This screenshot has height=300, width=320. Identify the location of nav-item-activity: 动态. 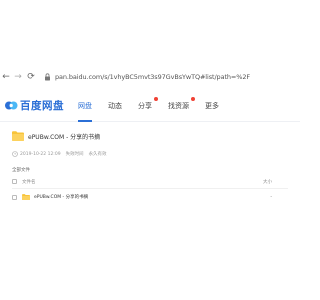
(115, 106).